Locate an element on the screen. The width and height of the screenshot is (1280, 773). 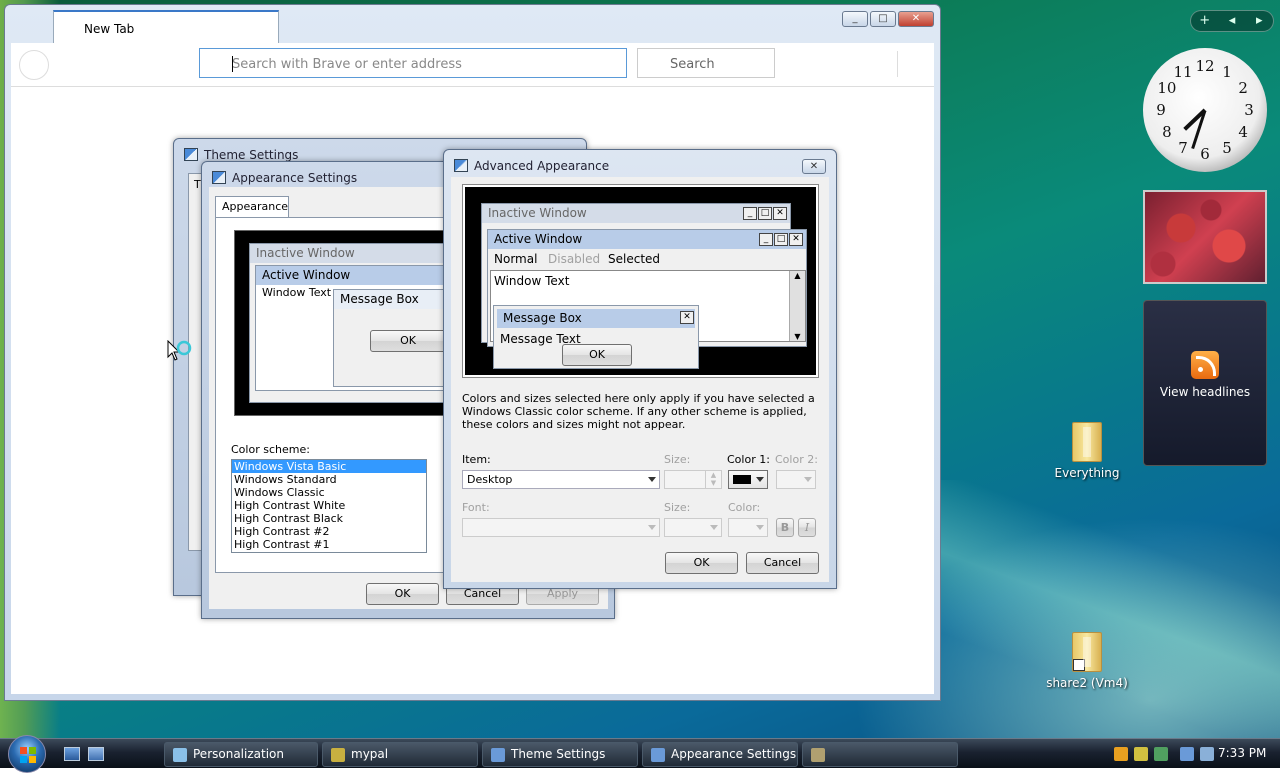
taskbar-item-unnamed is located at coordinates (880, 754).